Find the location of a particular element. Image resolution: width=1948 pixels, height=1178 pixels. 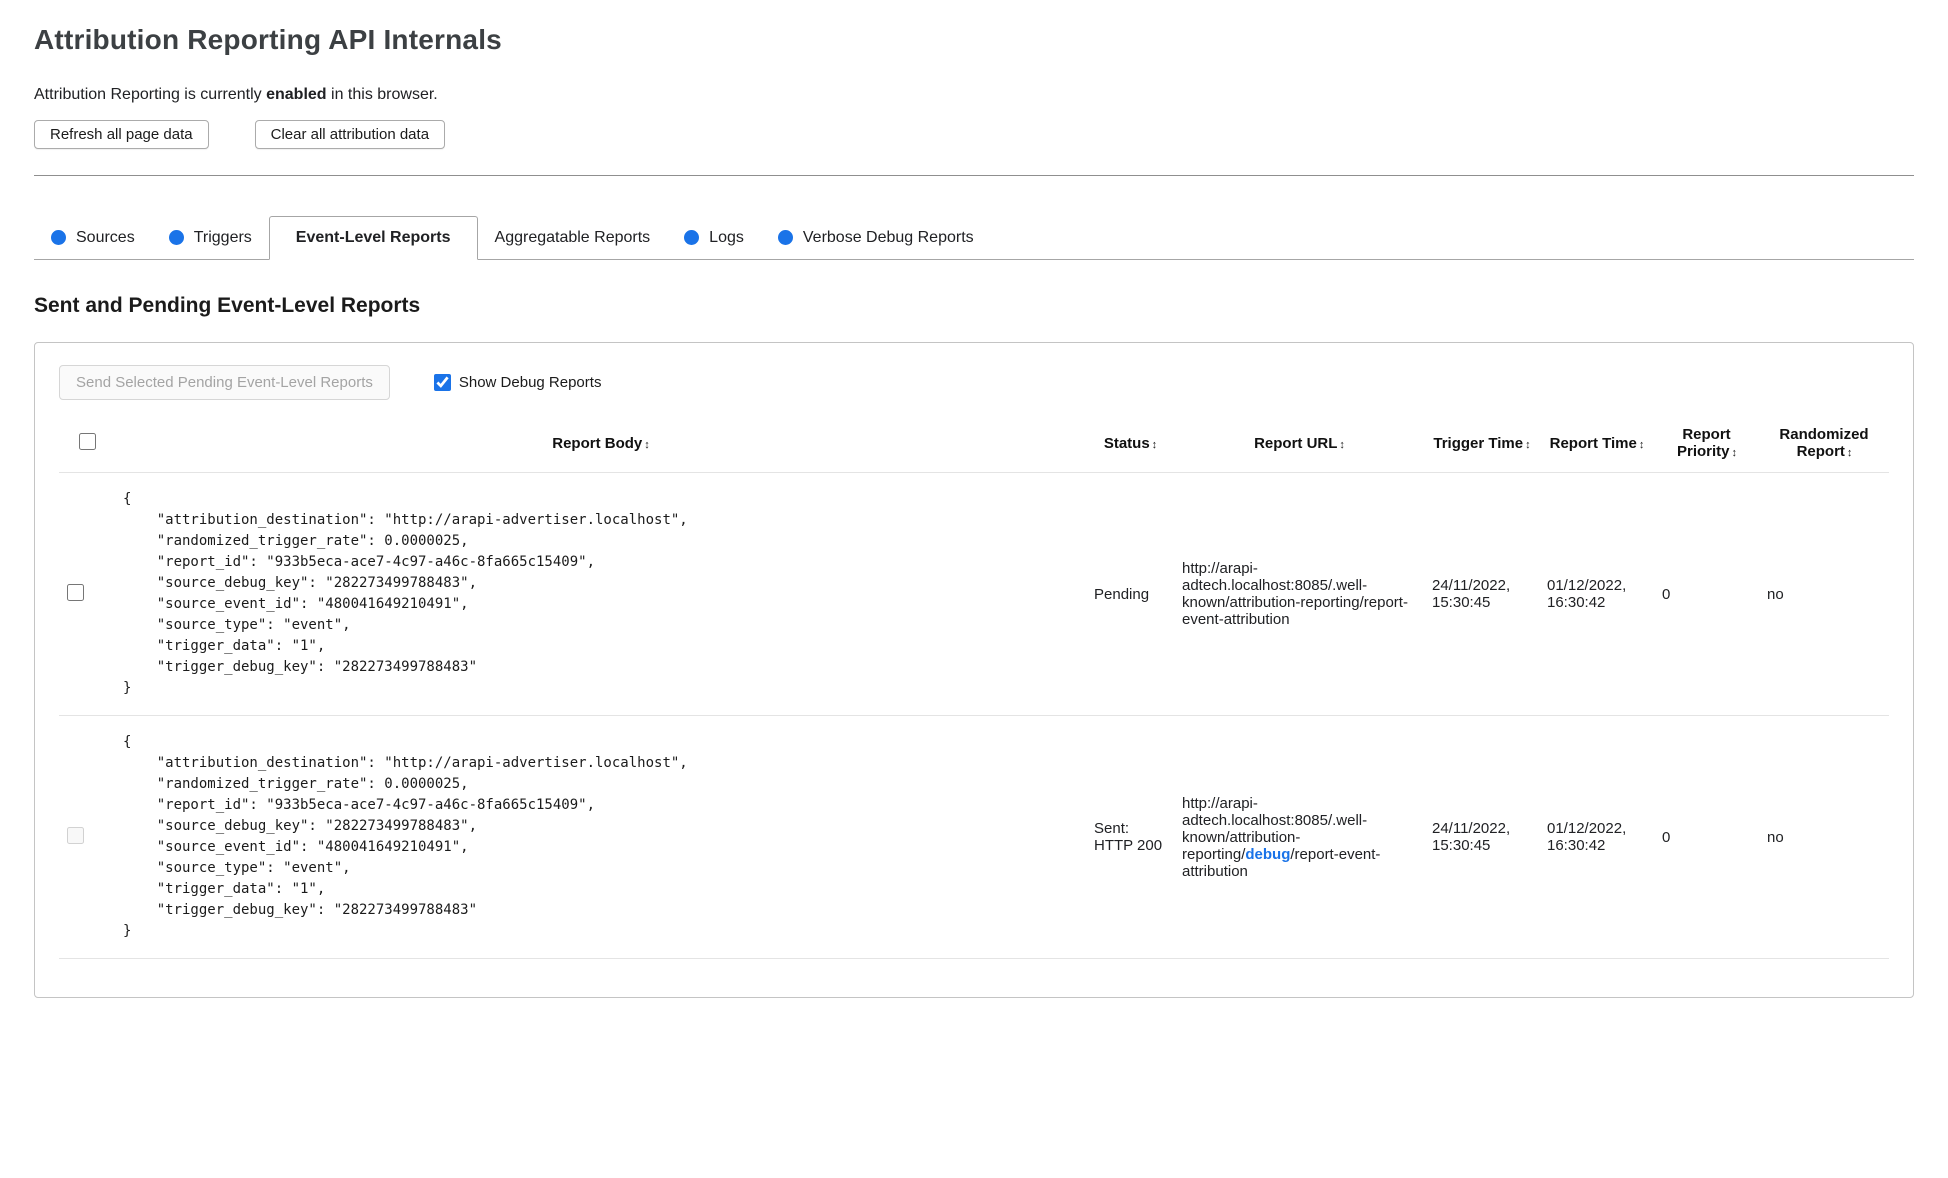

status-text-prefix: Attribution Reporting is currently is located at coordinates (150, 94).